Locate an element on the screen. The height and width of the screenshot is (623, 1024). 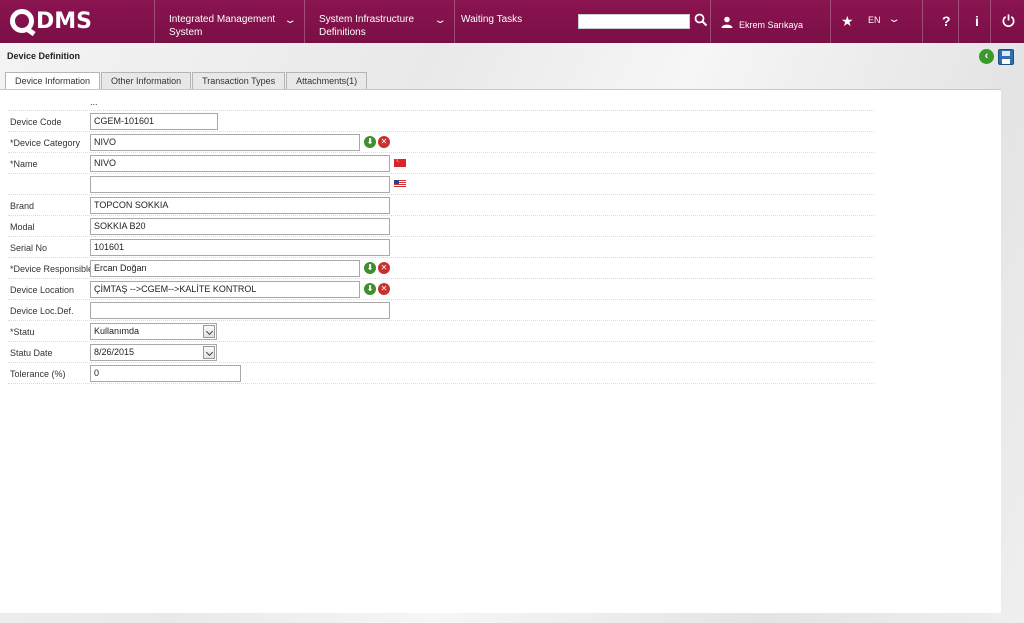
name-input-en is located at coordinates (240, 184).